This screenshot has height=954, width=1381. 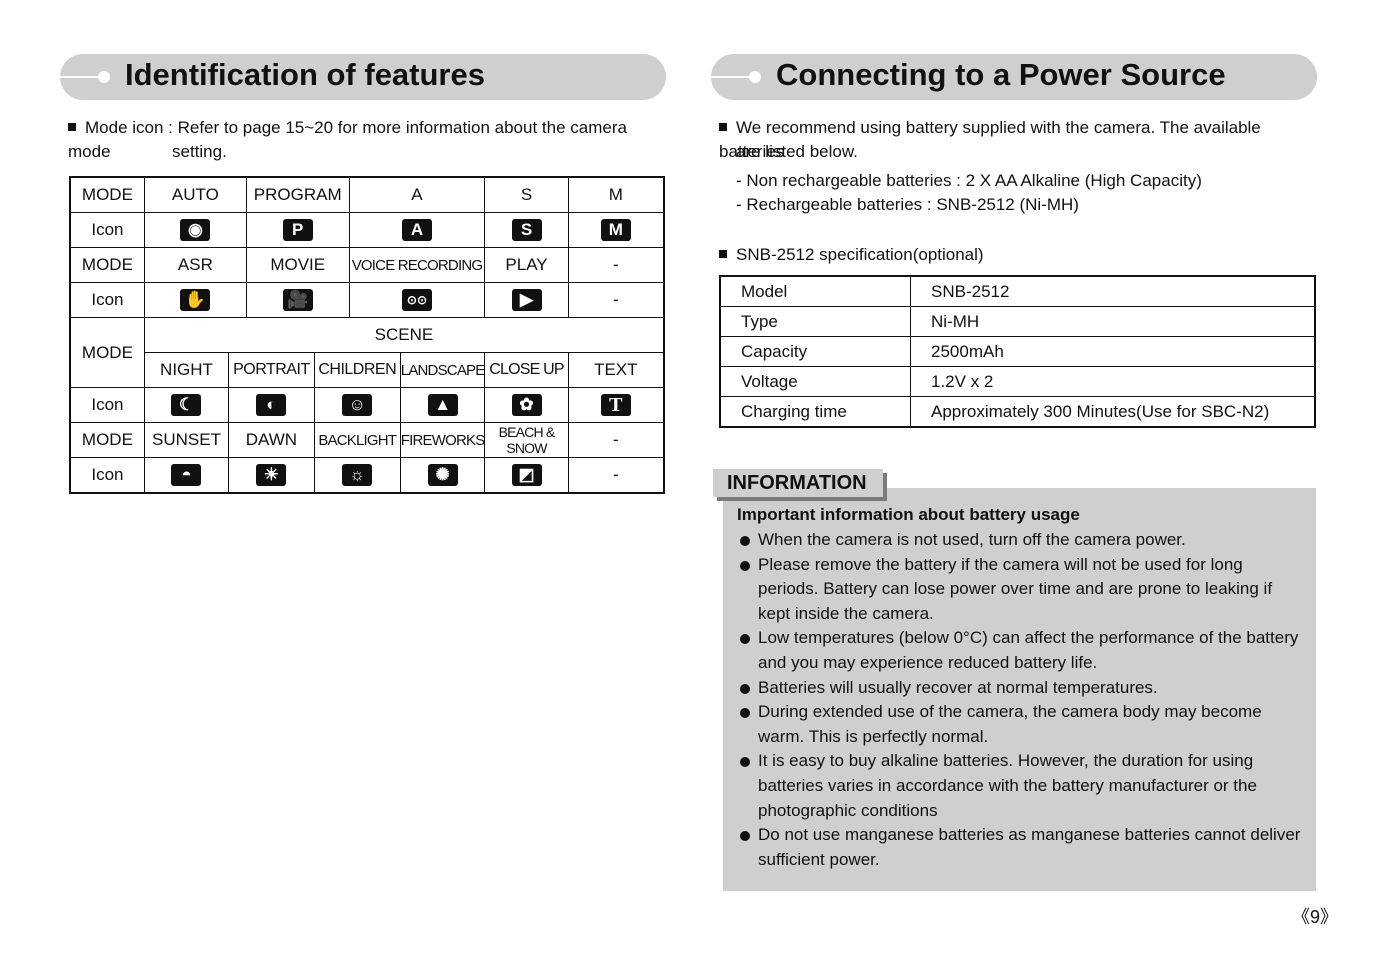 I want to click on scene-cell: CLOSE UP, so click(x=526, y=370).